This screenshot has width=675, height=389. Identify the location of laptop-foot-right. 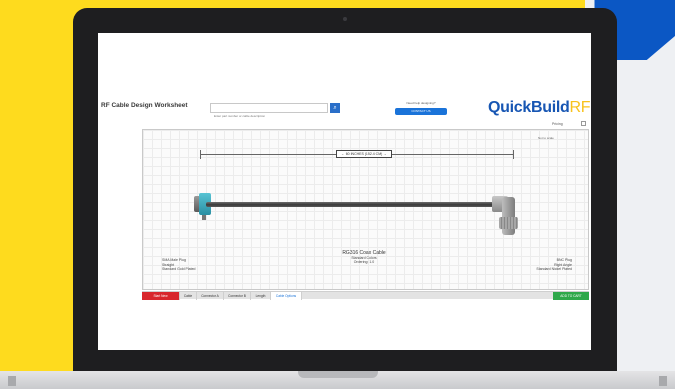
(663, 381).